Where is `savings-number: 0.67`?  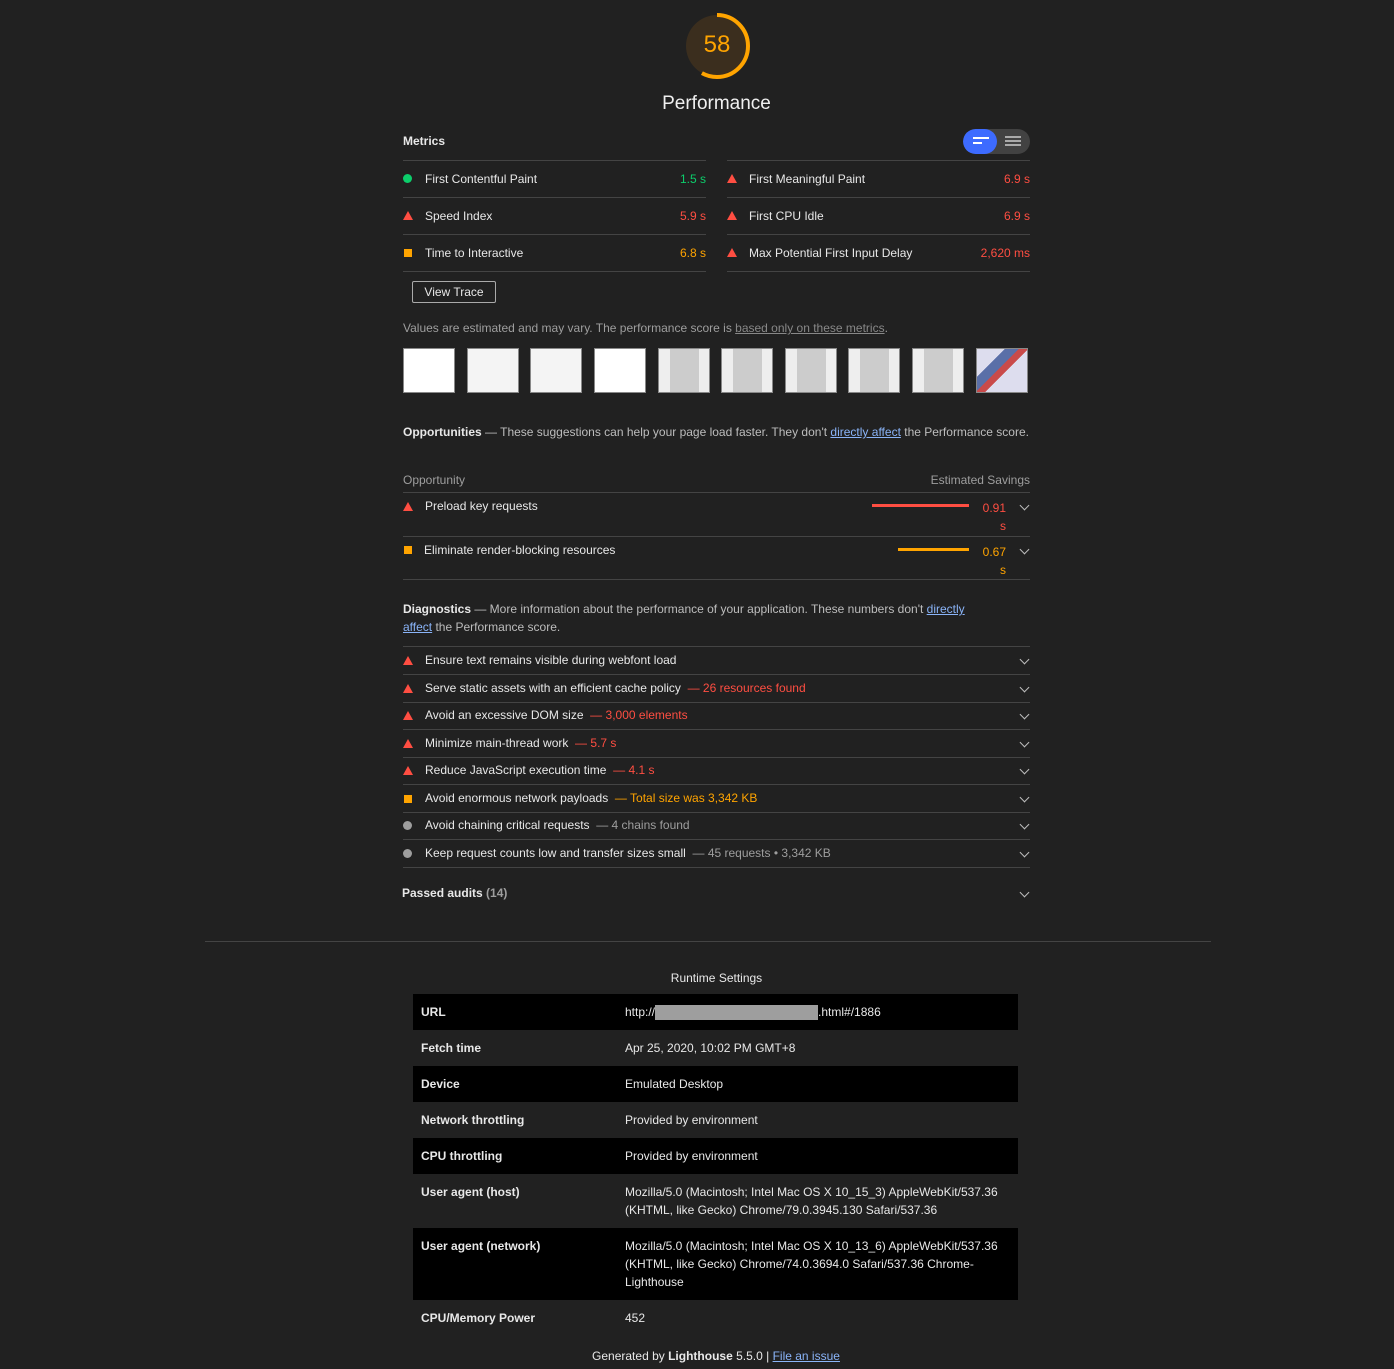
savings-number: 0.67 is located at coordinates (994, 552).